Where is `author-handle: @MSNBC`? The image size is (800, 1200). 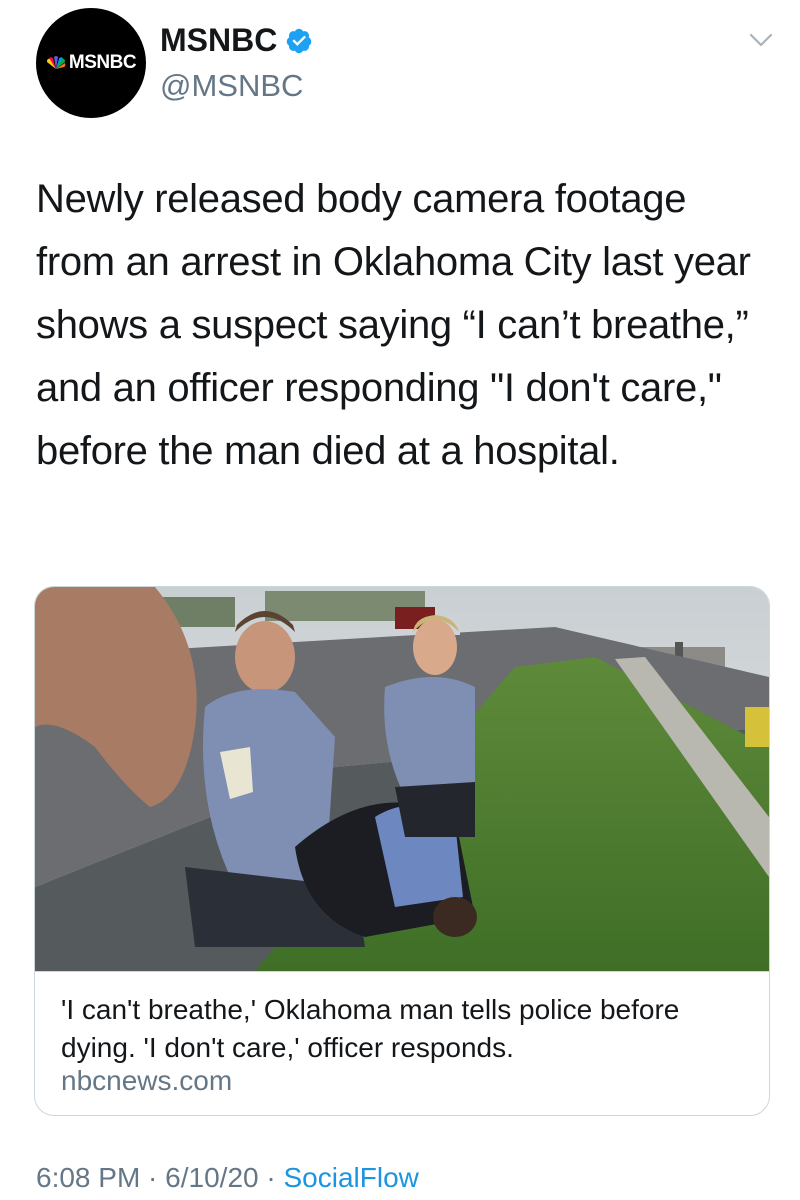 author-handle: @MSNBC is located at coordinates (231, 86).